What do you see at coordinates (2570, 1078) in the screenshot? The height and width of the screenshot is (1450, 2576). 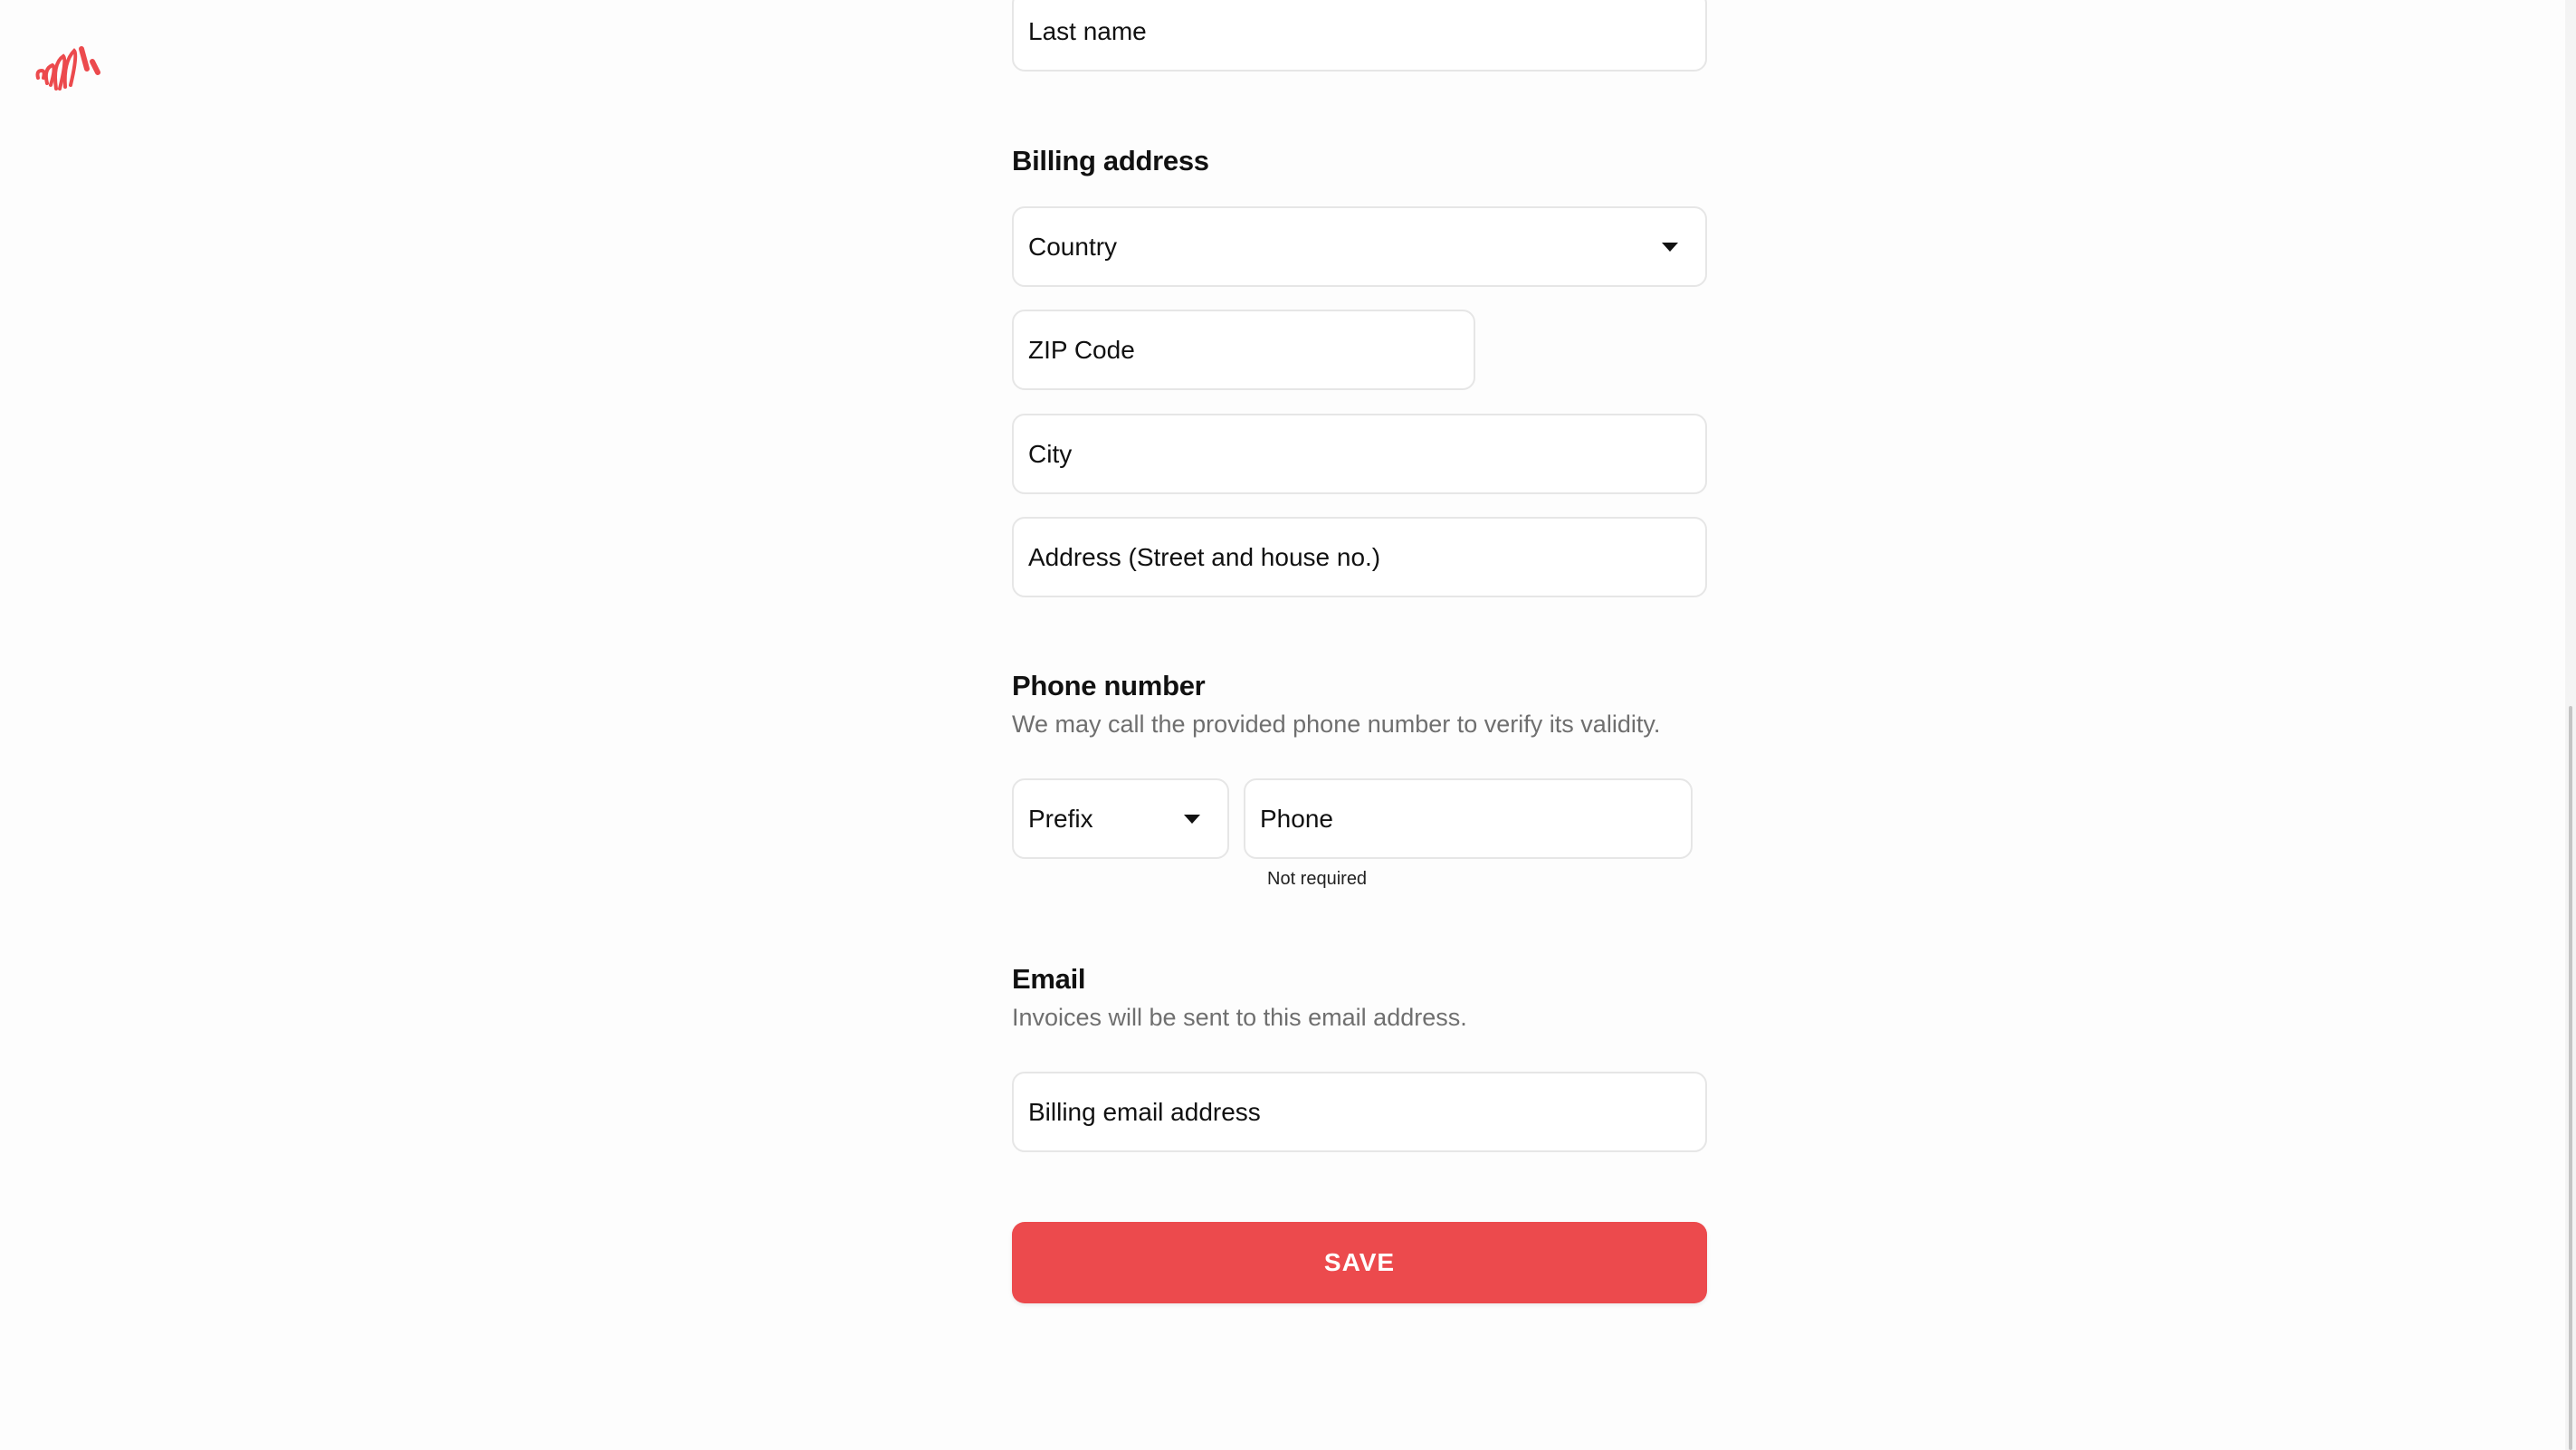 I see `scrollbar-thumb` at bounding box center [2570, 1078].